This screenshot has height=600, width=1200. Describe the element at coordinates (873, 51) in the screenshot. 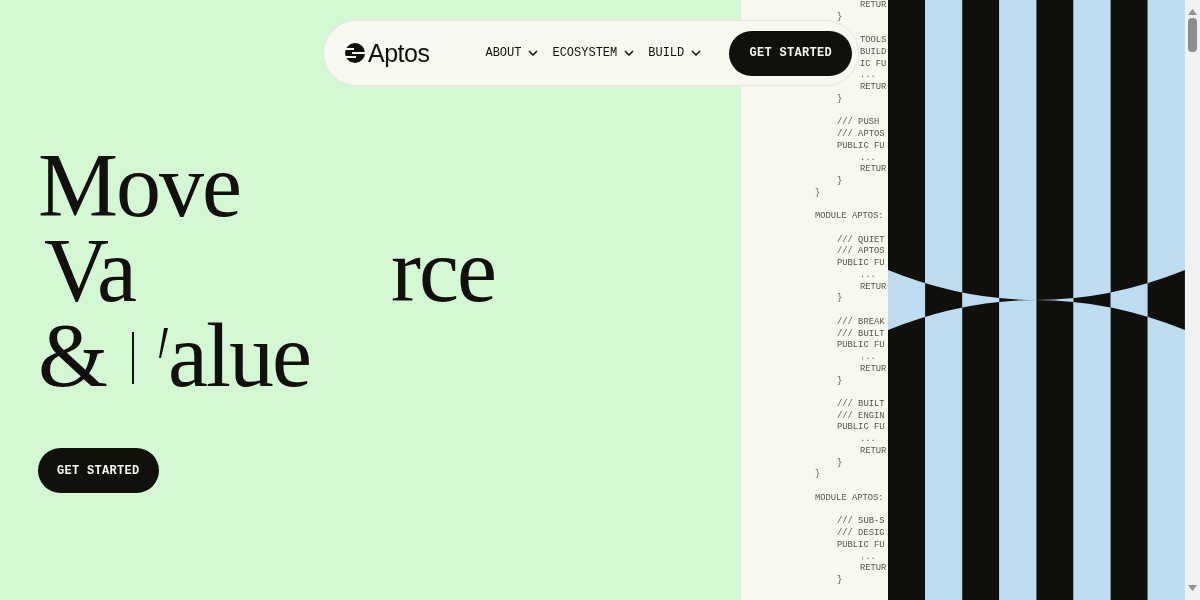

I see `code-line: BUILD` at that location.